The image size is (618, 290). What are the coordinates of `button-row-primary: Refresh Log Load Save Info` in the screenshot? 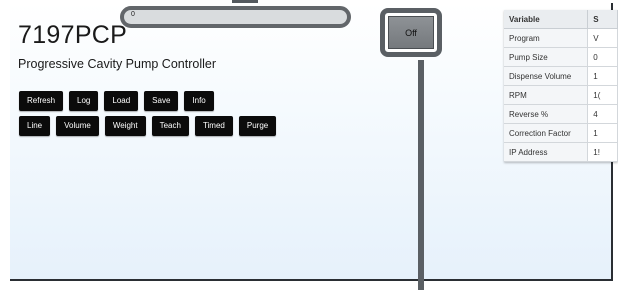 It's located at (116, 101).